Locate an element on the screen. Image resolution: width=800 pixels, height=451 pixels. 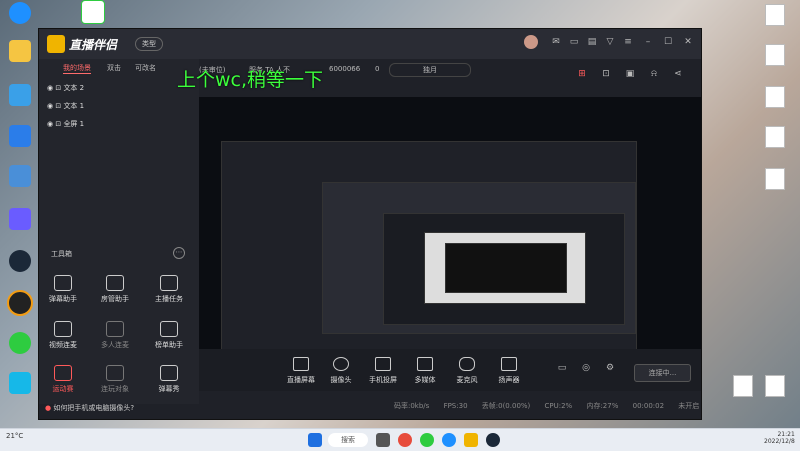
speaker-icon is located at coordinates (509, 364).